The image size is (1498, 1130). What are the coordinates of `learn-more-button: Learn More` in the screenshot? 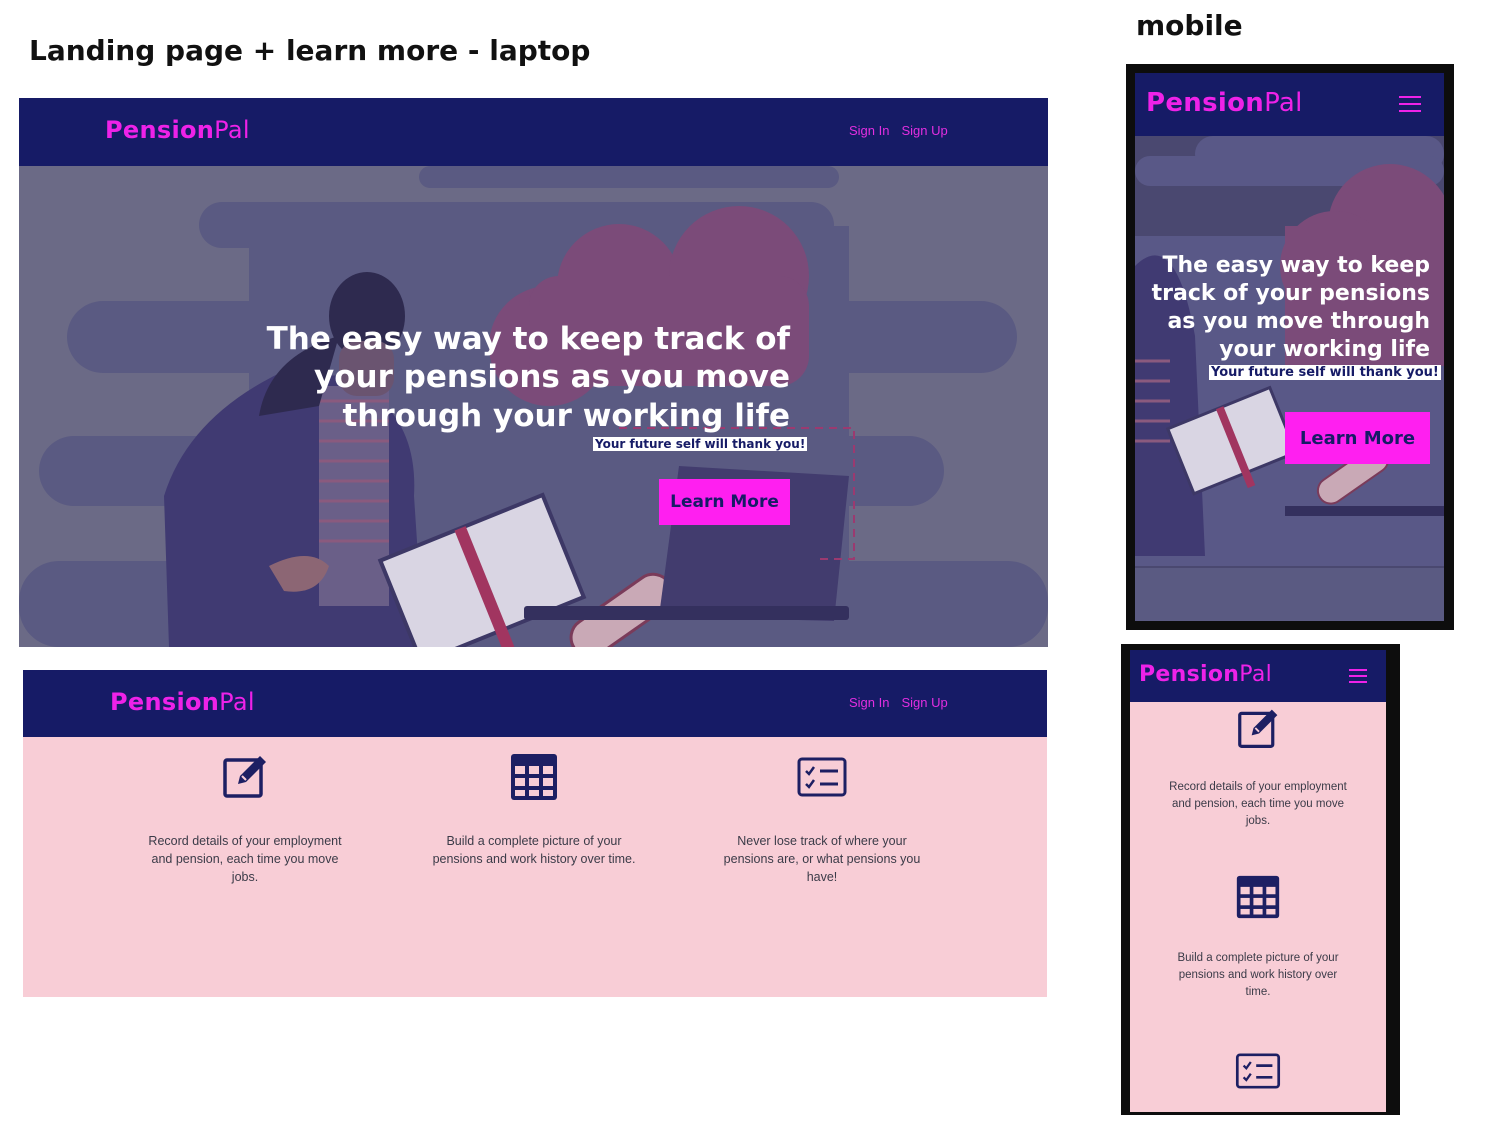 It's located at (724, 502).